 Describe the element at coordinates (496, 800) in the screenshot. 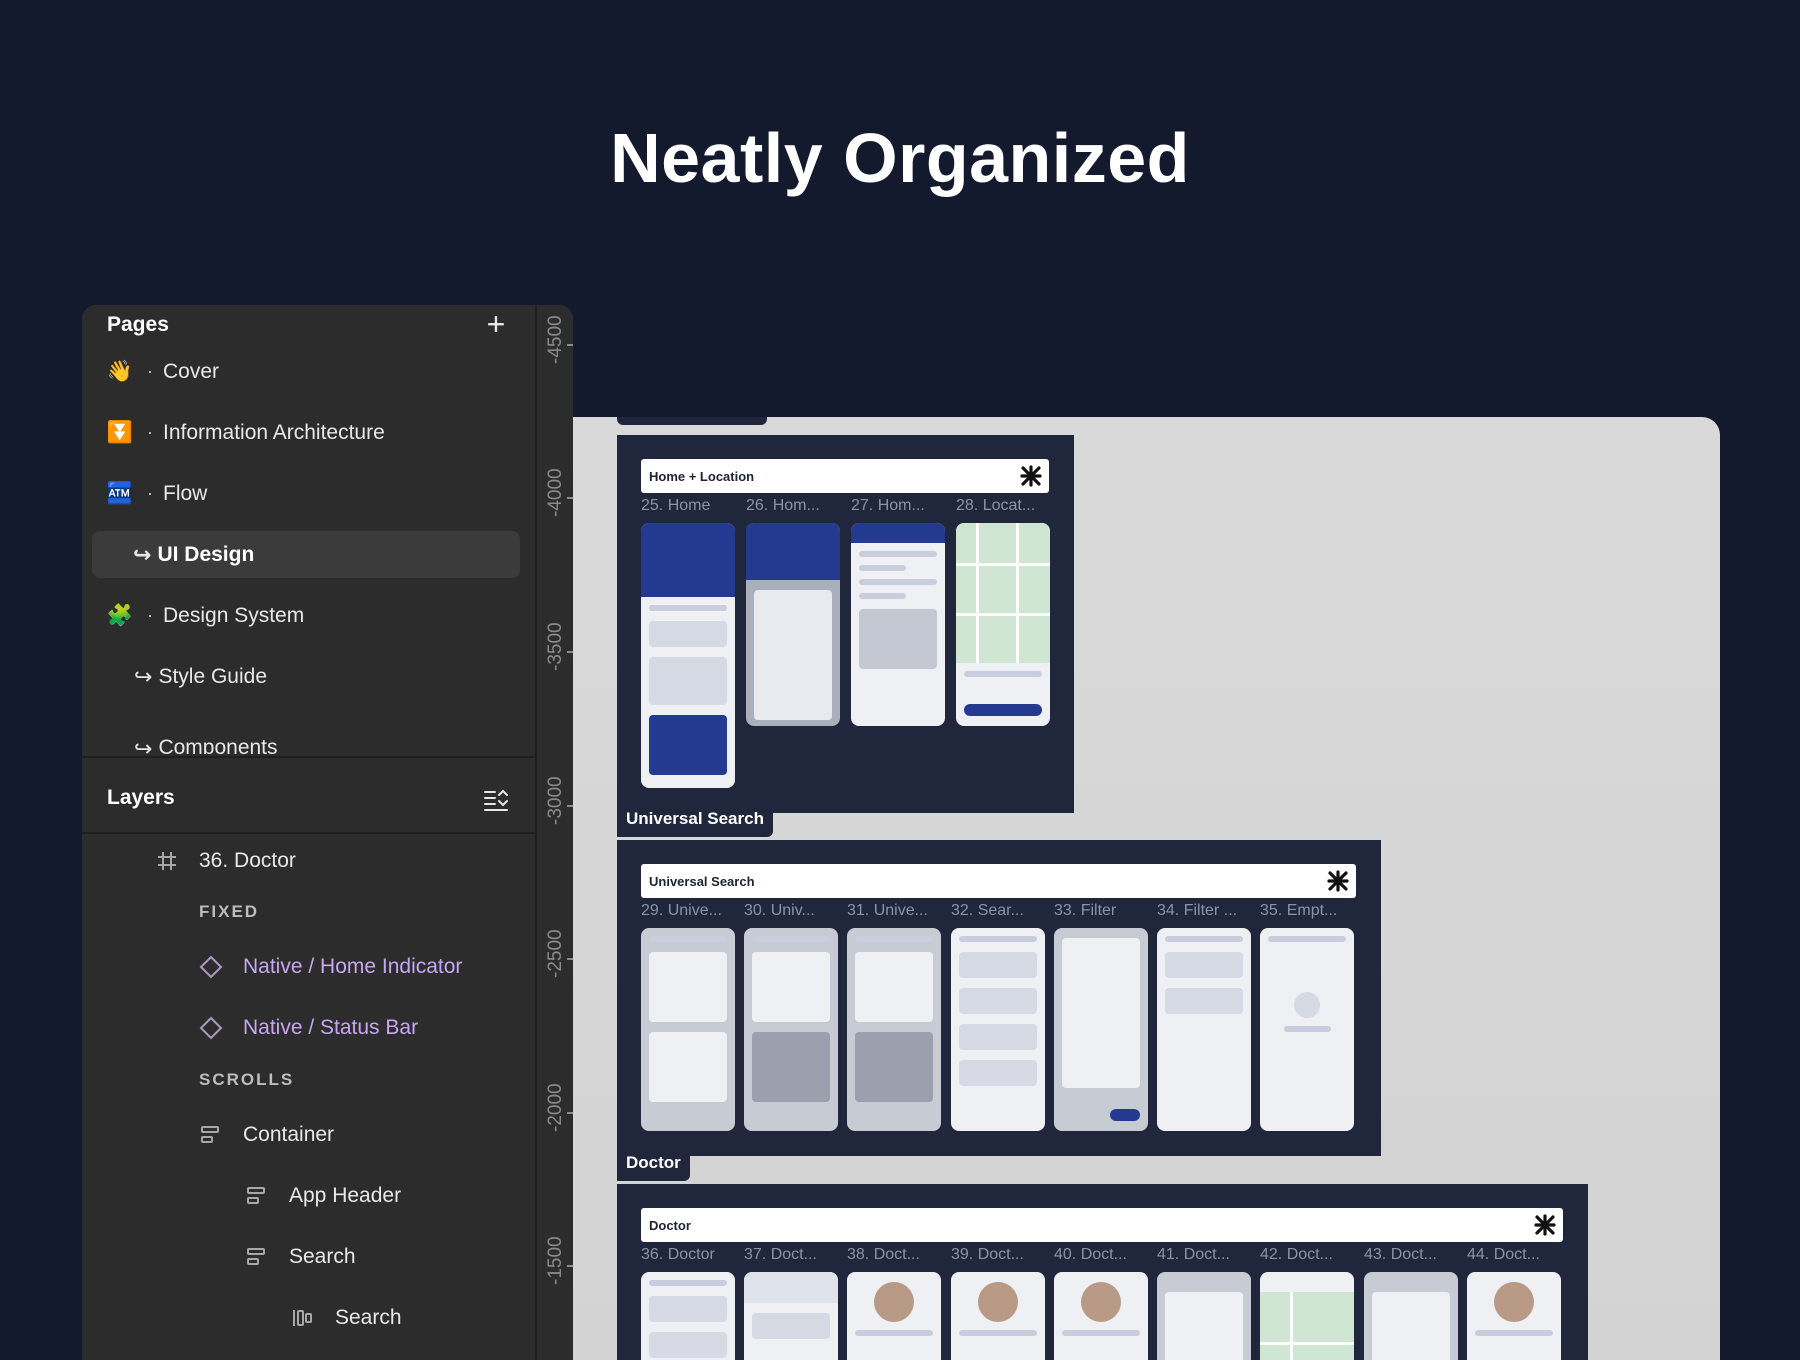

I see `collapse-layers-icon` at that location.